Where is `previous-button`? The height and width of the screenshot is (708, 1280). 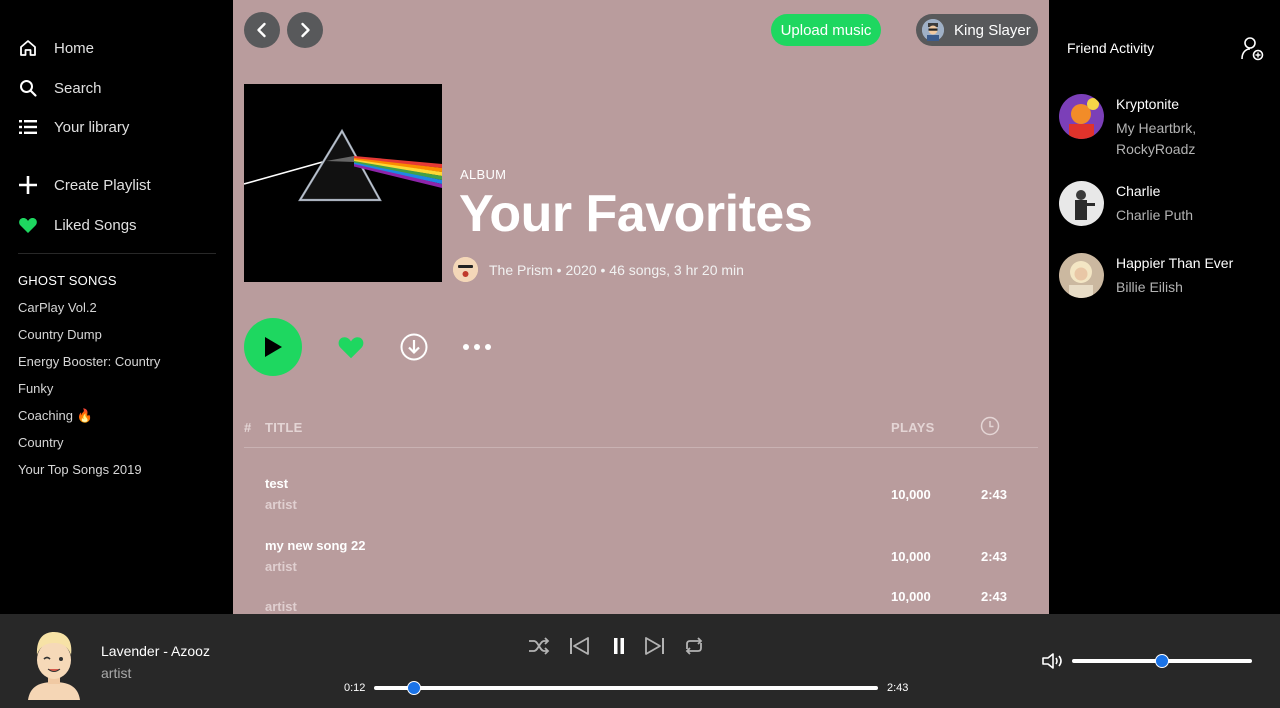
previous-button is located at coordinates (579, 646).